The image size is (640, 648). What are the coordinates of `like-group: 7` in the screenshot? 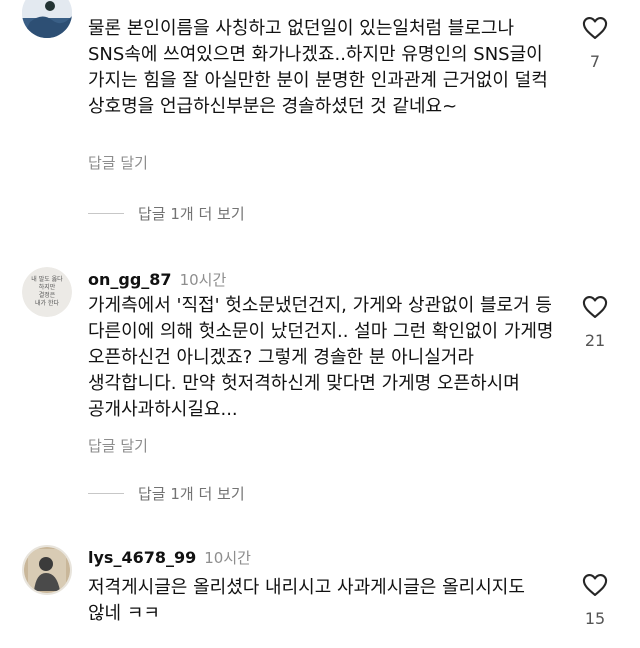 It's located at (595, 42).